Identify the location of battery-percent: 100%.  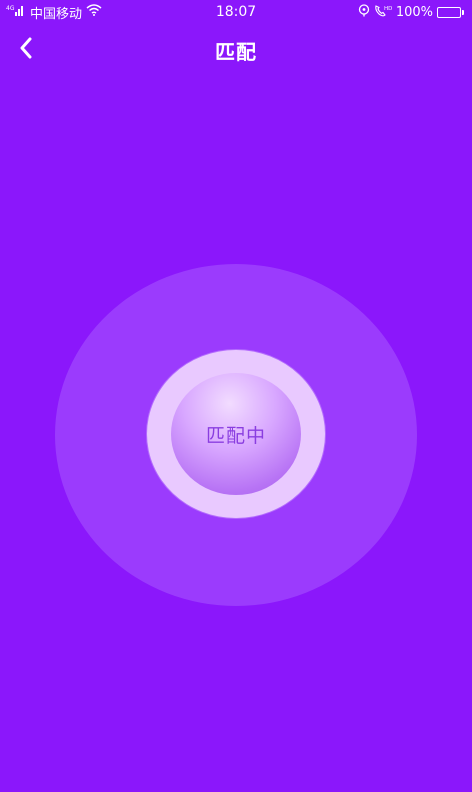
(414, 12).